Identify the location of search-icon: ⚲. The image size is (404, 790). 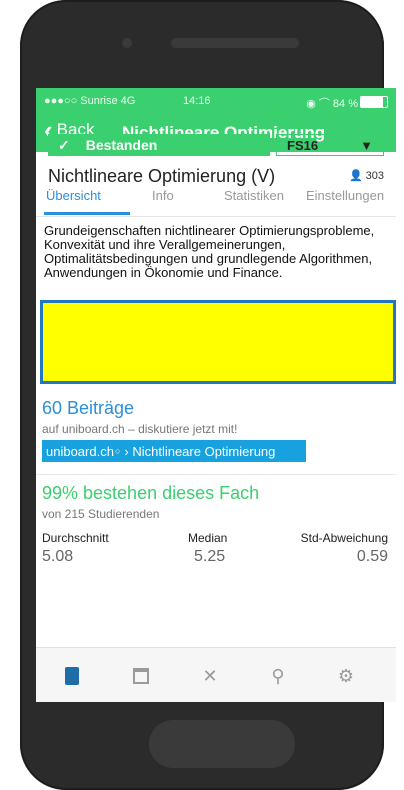
(278, 676).